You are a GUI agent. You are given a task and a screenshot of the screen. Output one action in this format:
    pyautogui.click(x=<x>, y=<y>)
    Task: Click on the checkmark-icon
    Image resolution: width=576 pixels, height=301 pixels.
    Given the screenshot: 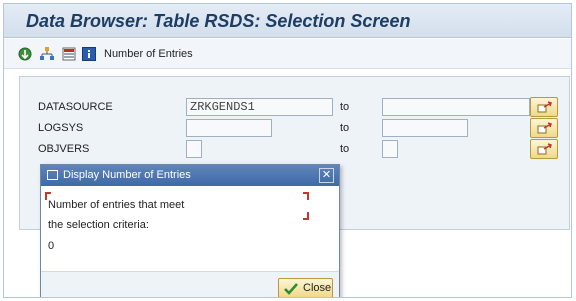 What is the action you would take?
    pyautogui.click(x=291, y=289)
    